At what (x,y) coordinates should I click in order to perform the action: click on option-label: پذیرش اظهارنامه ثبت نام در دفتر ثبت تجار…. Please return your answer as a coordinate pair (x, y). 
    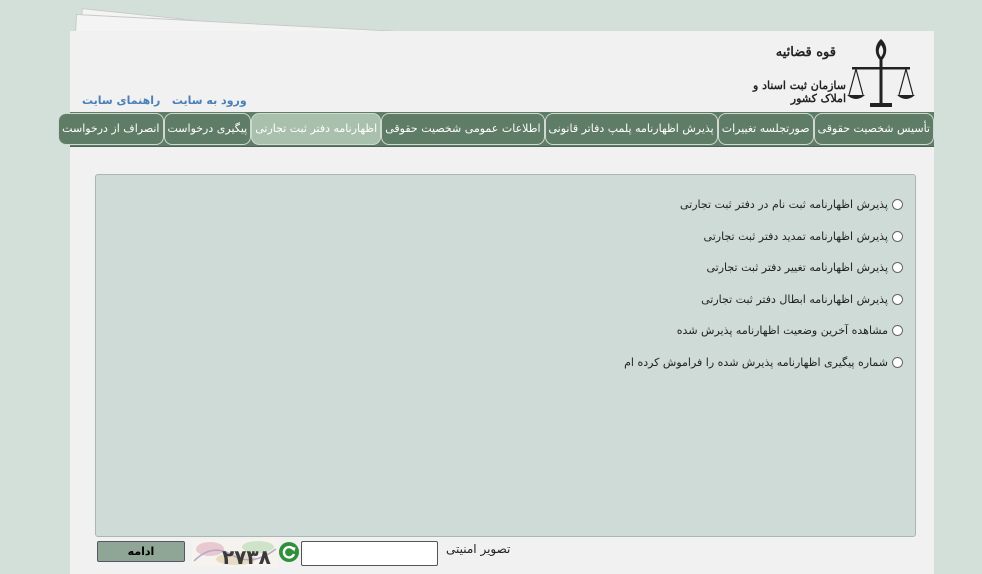
    Looking at the image, I should click on (783, 205).